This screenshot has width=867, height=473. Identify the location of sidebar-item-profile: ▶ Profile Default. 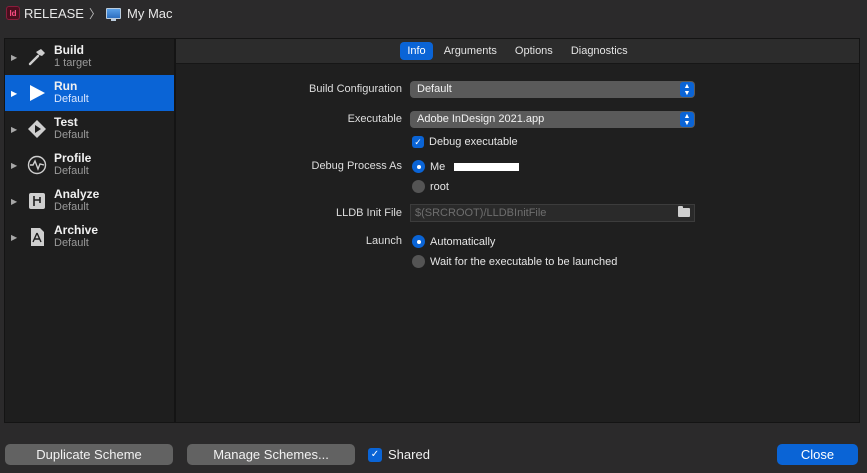
(89, 165).